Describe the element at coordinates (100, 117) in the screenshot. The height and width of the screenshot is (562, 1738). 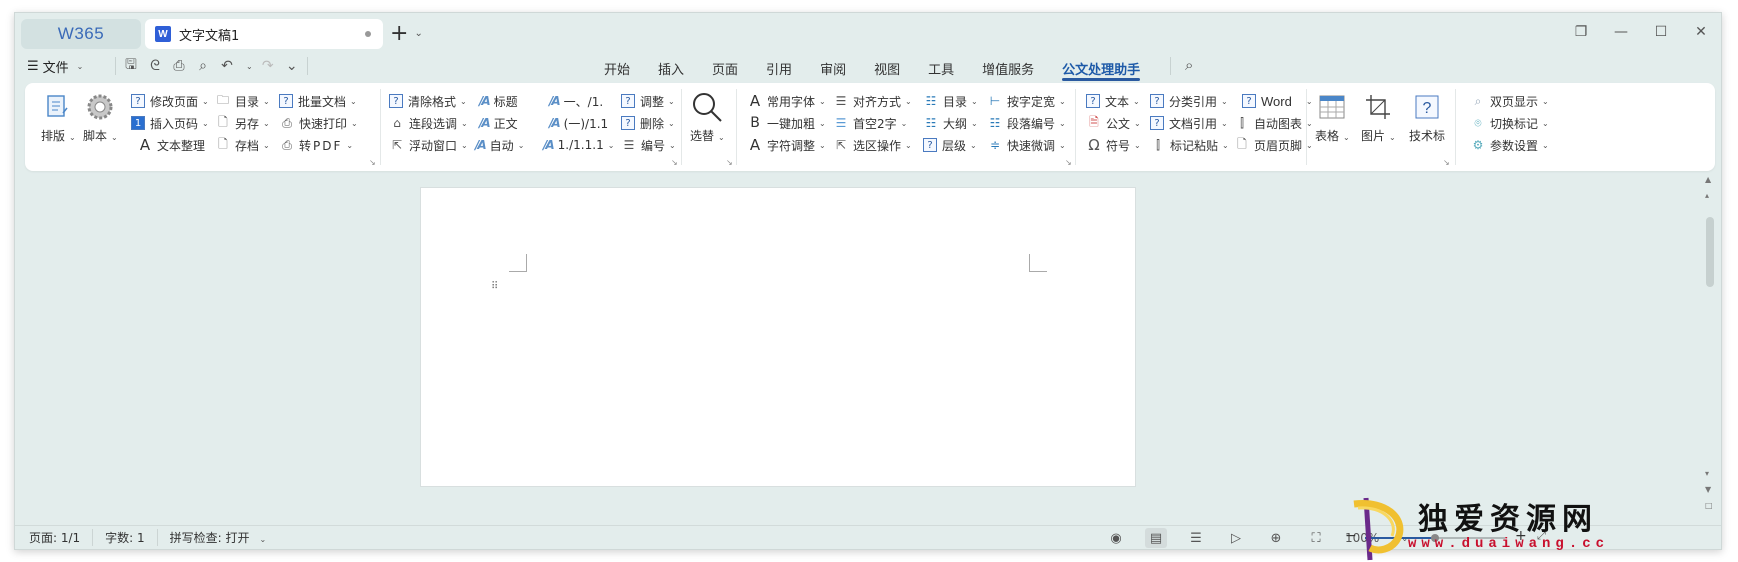
I see `script-button: 脚本 ⌄` at that location.